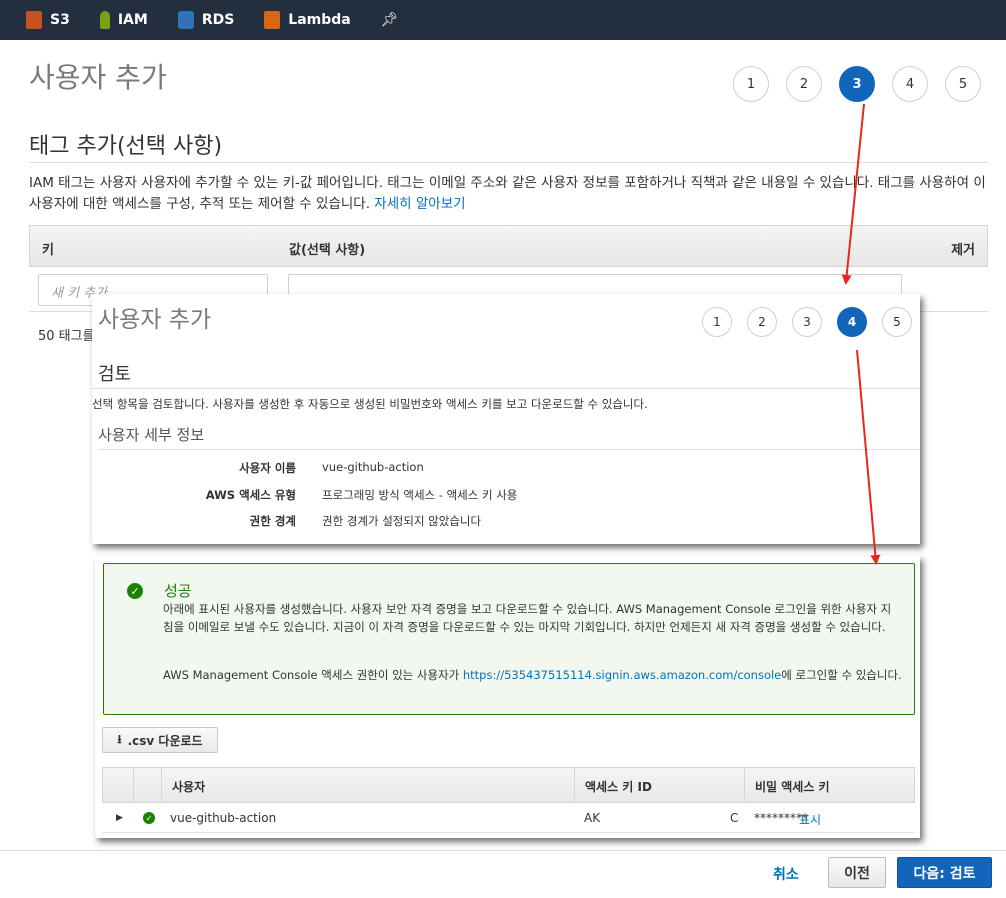 This screenshot has height=898, width=1006. I want to click on nav-iam-label: IAM, so click(132, 20).